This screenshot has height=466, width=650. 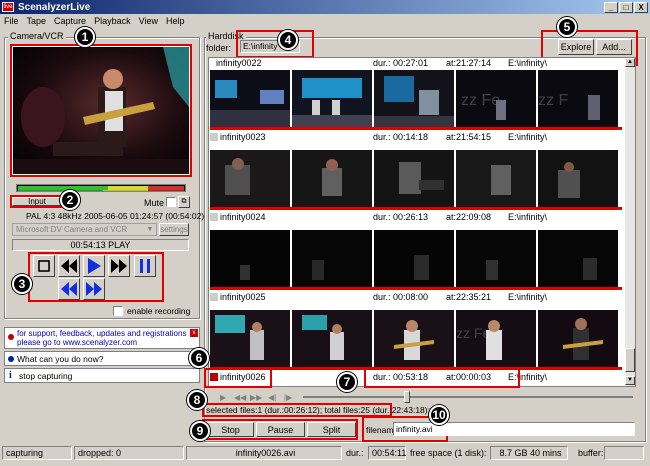 I want to click on folder-label: folder:, so click(x=219, y=48).